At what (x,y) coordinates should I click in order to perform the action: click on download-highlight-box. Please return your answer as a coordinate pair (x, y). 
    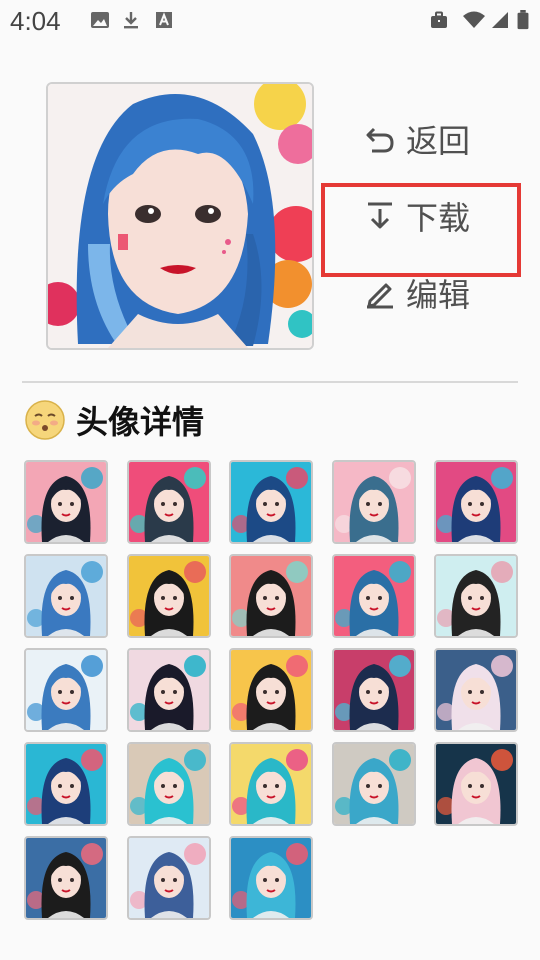
    Looking at the image, I should click on (421, 230).